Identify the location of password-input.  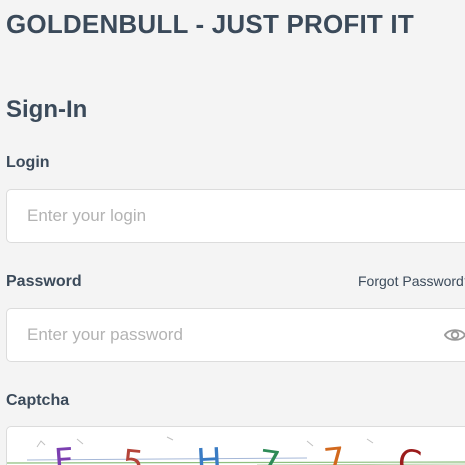
(236, 335).